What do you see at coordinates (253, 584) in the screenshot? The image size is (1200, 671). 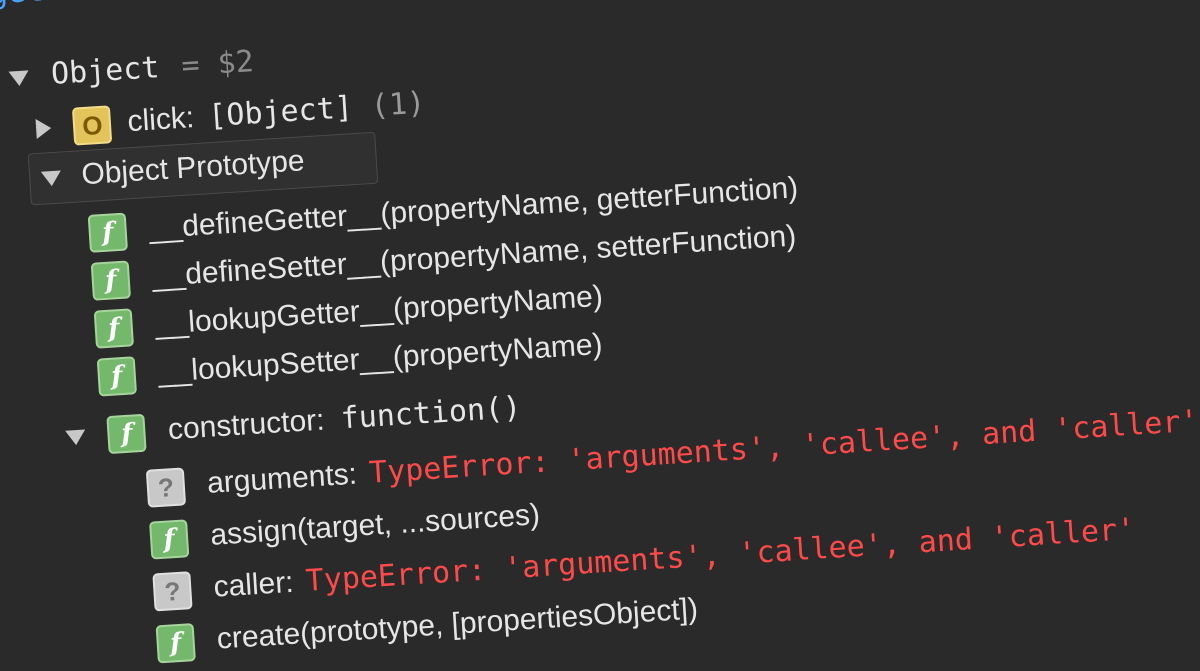 I see `property-name: caller:` at bounding box center [253, 584].